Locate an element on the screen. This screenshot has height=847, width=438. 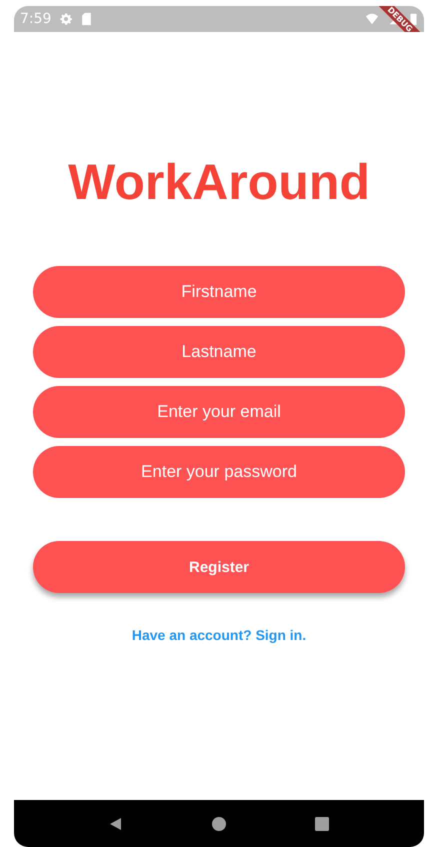
input-field: Lastname is located at coordinates (219, 352).